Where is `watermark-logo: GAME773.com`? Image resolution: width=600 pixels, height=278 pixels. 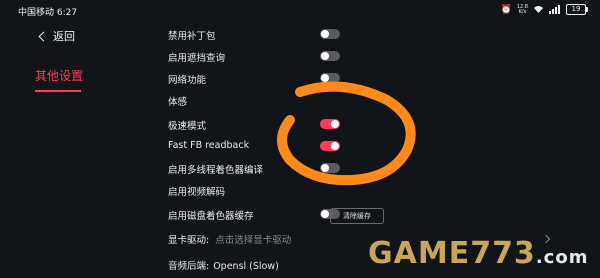
watermark-logo: GAME773.com is located at coordinates (482, 254).